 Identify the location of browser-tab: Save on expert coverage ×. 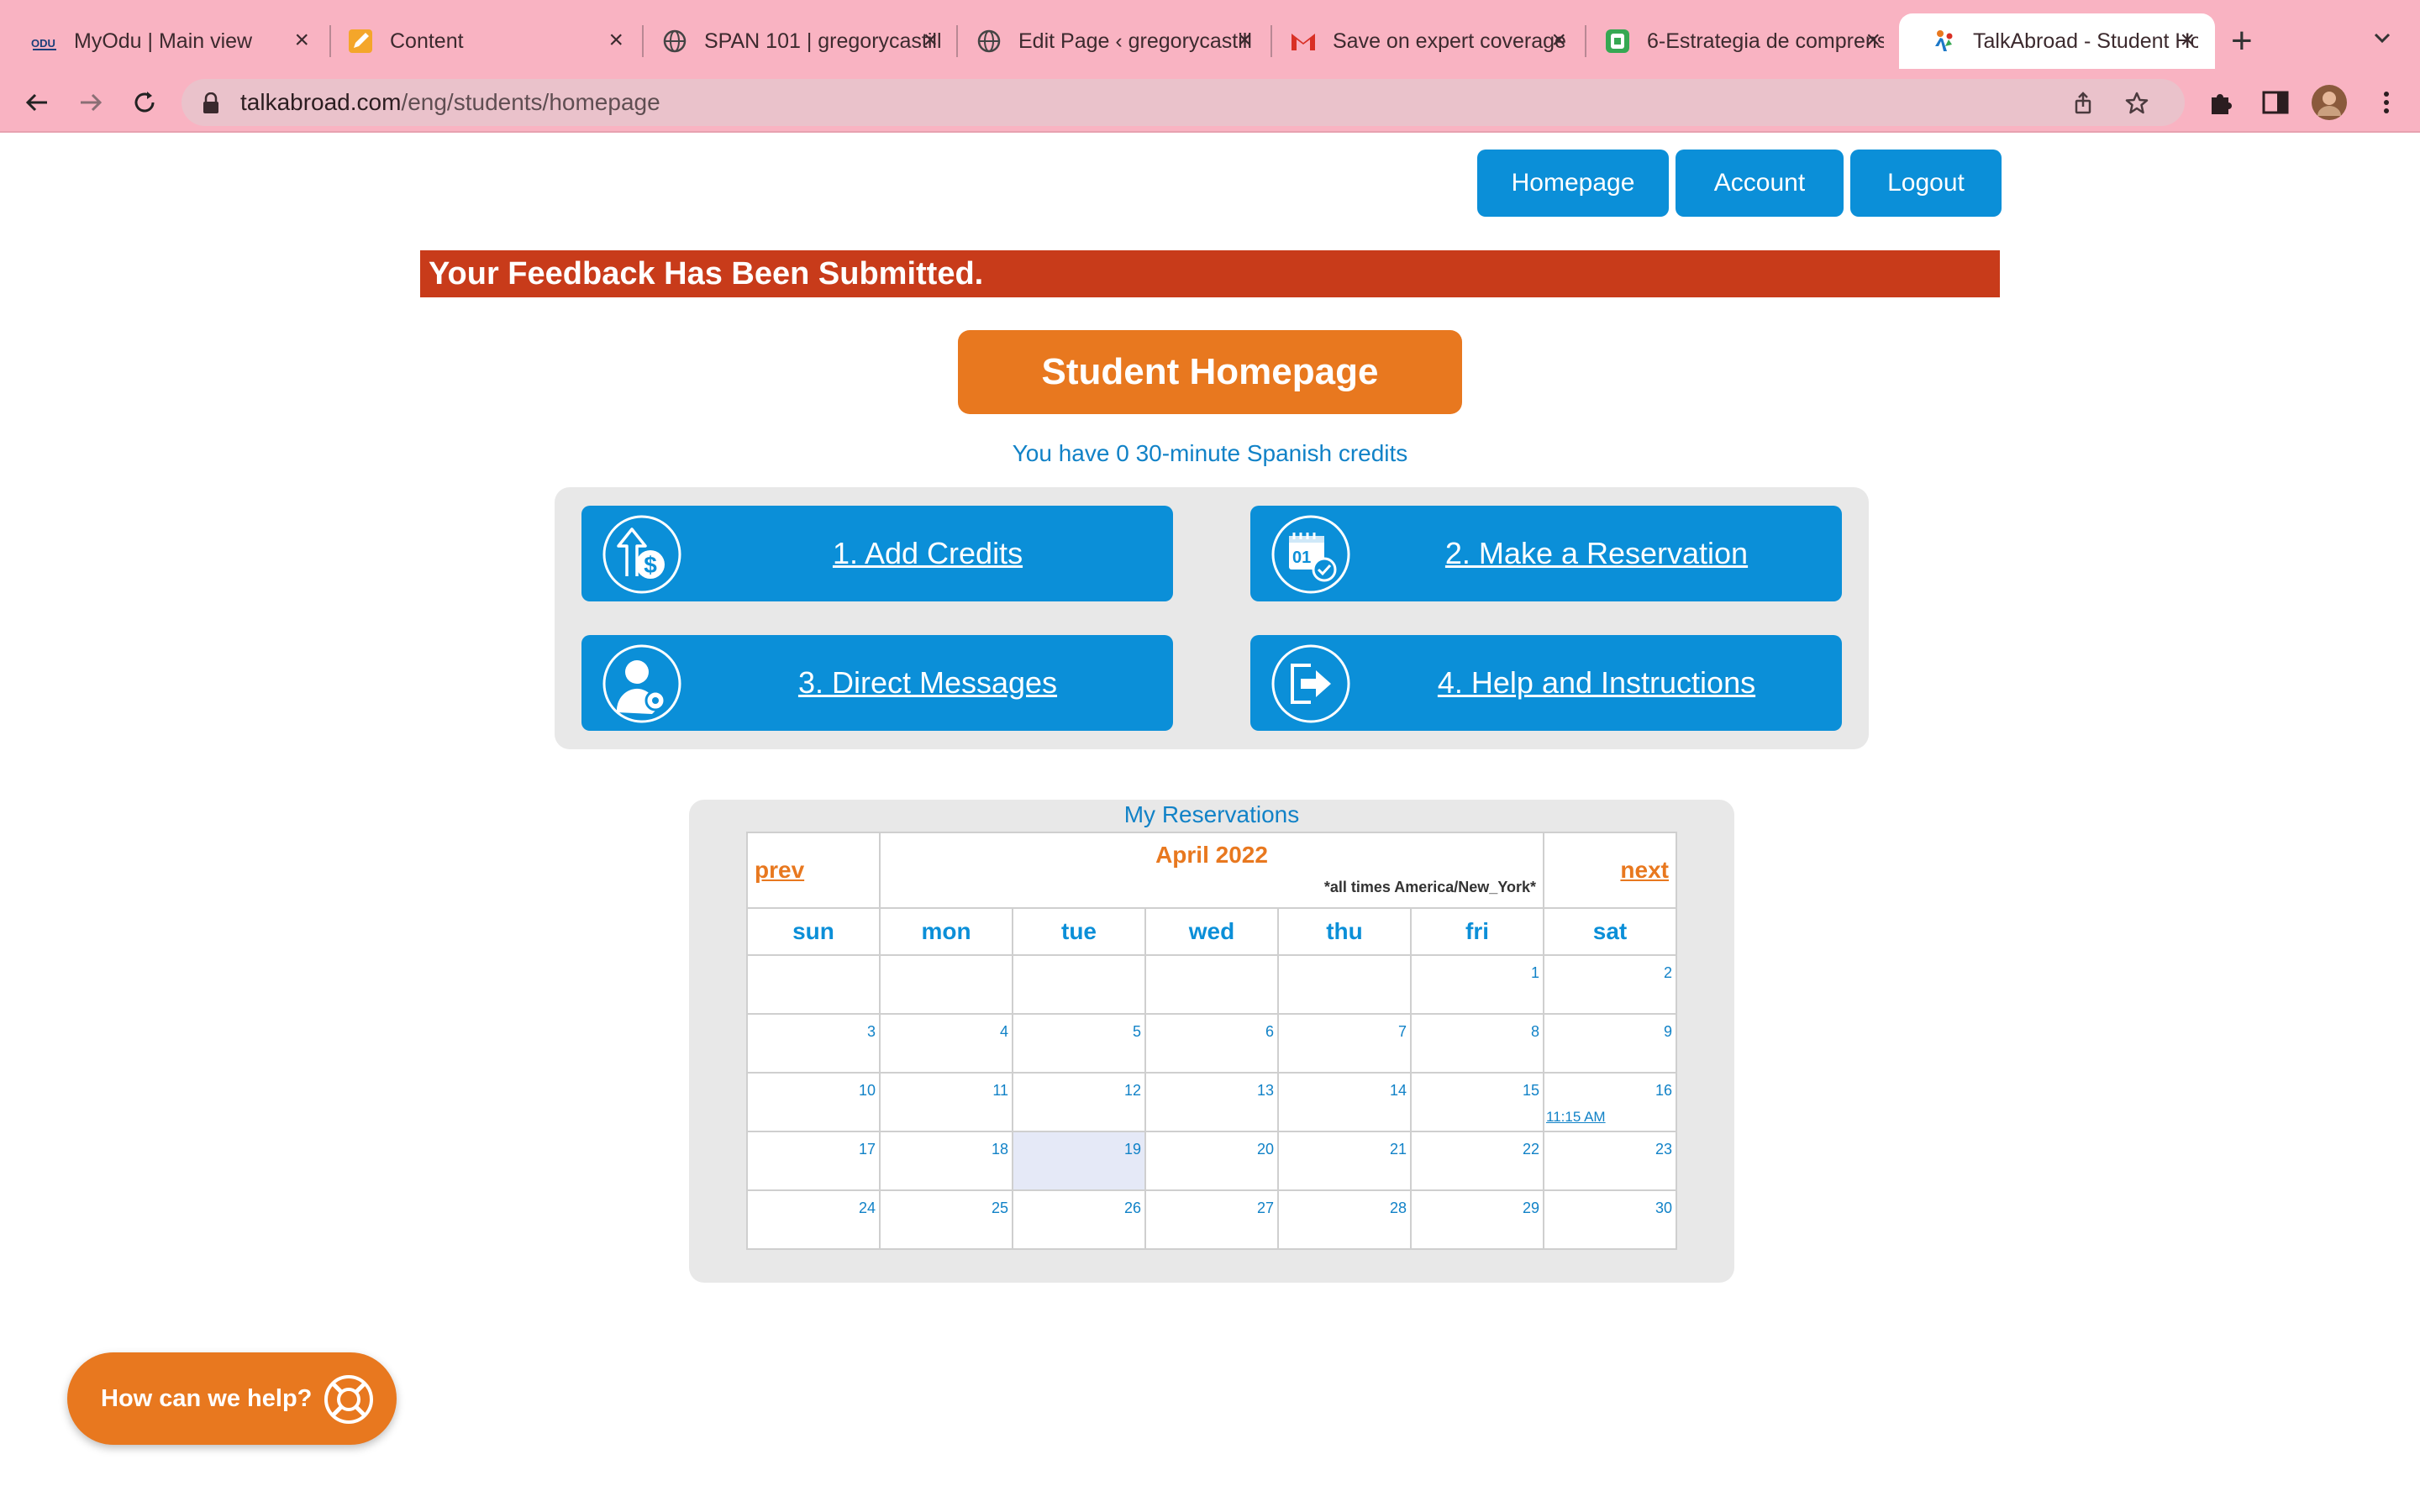
(1422, 41).